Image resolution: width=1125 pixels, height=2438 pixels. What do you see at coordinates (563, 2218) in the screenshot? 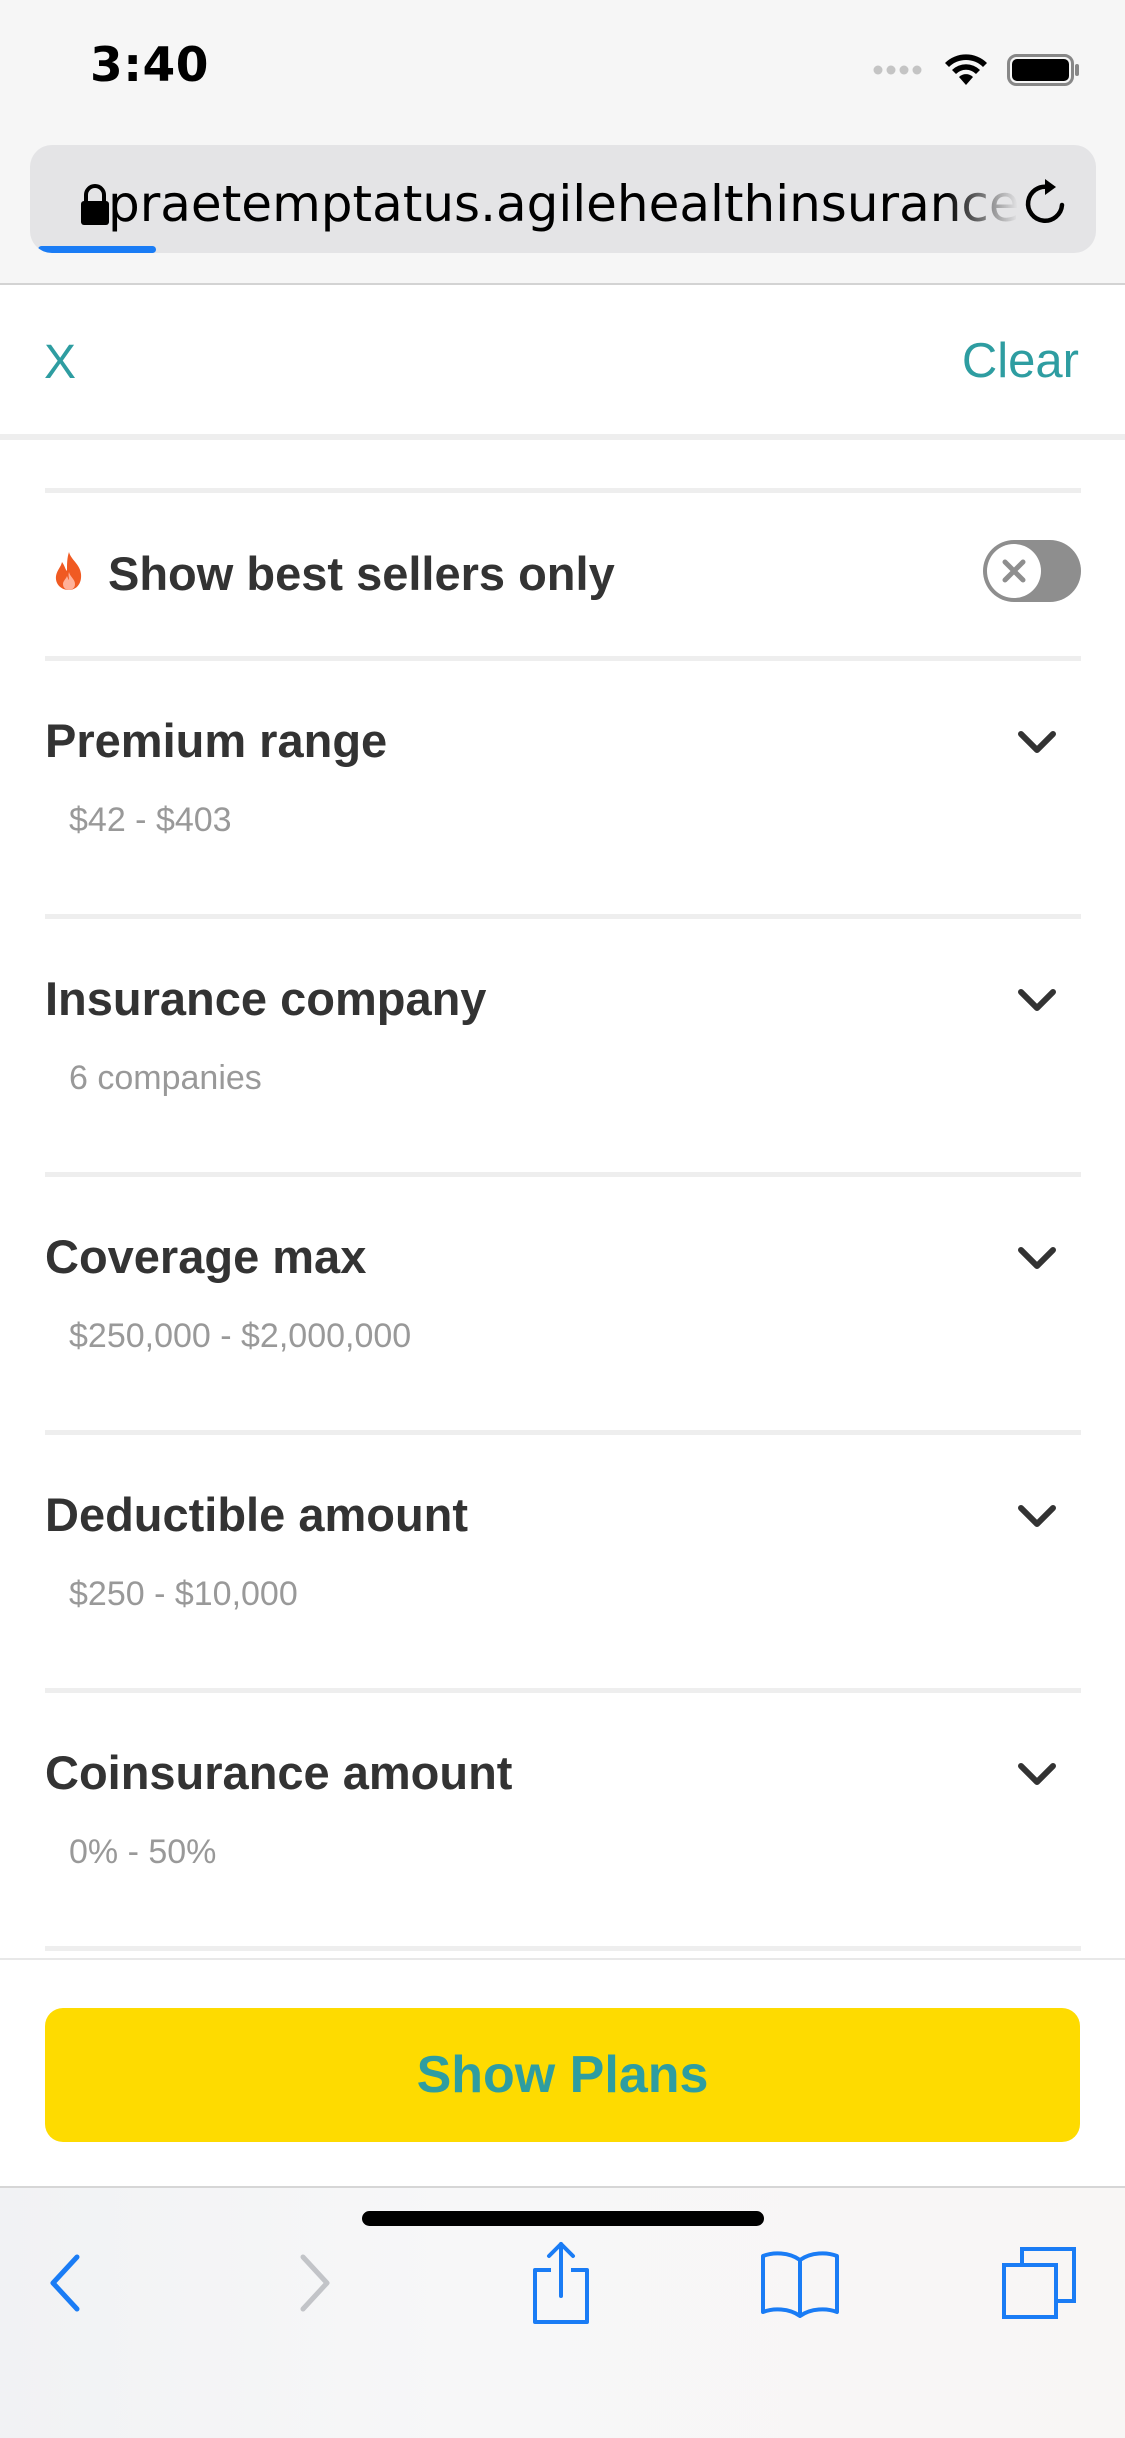
I see `home-indicator` at bounding box center [563, 2218].